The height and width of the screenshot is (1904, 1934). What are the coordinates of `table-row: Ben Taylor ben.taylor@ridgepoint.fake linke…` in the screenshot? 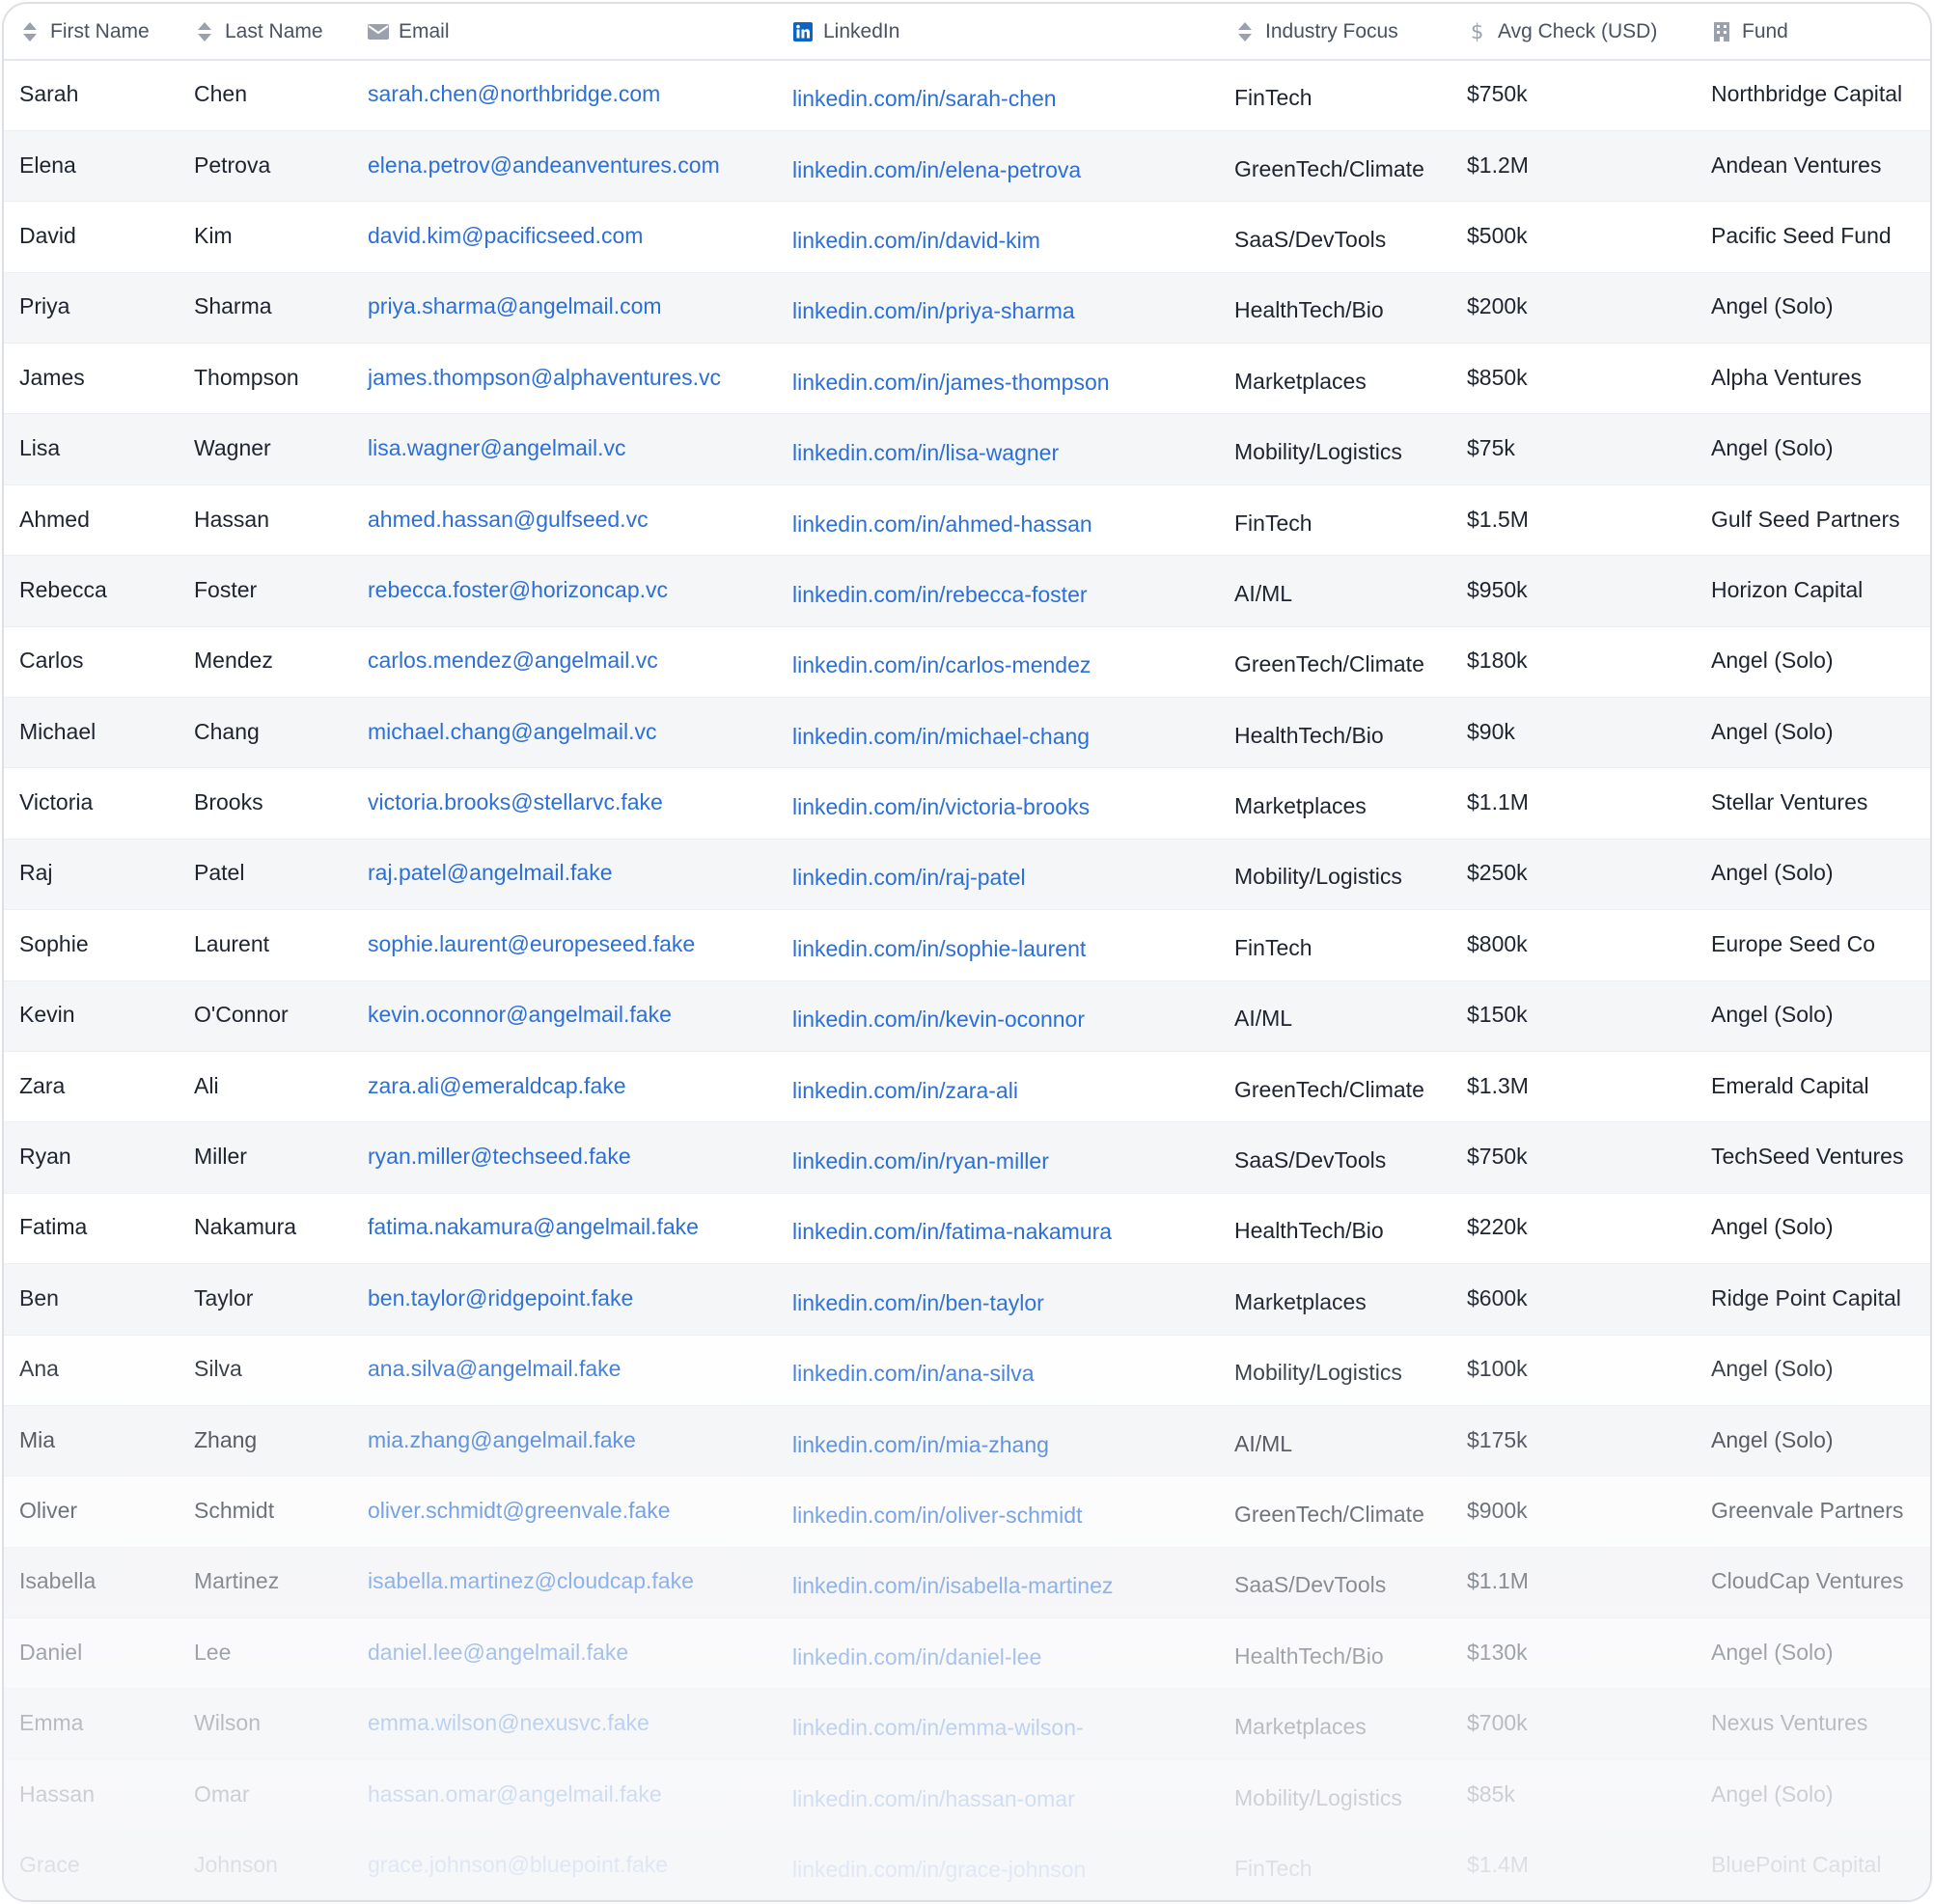 It's located at (967, 1300).